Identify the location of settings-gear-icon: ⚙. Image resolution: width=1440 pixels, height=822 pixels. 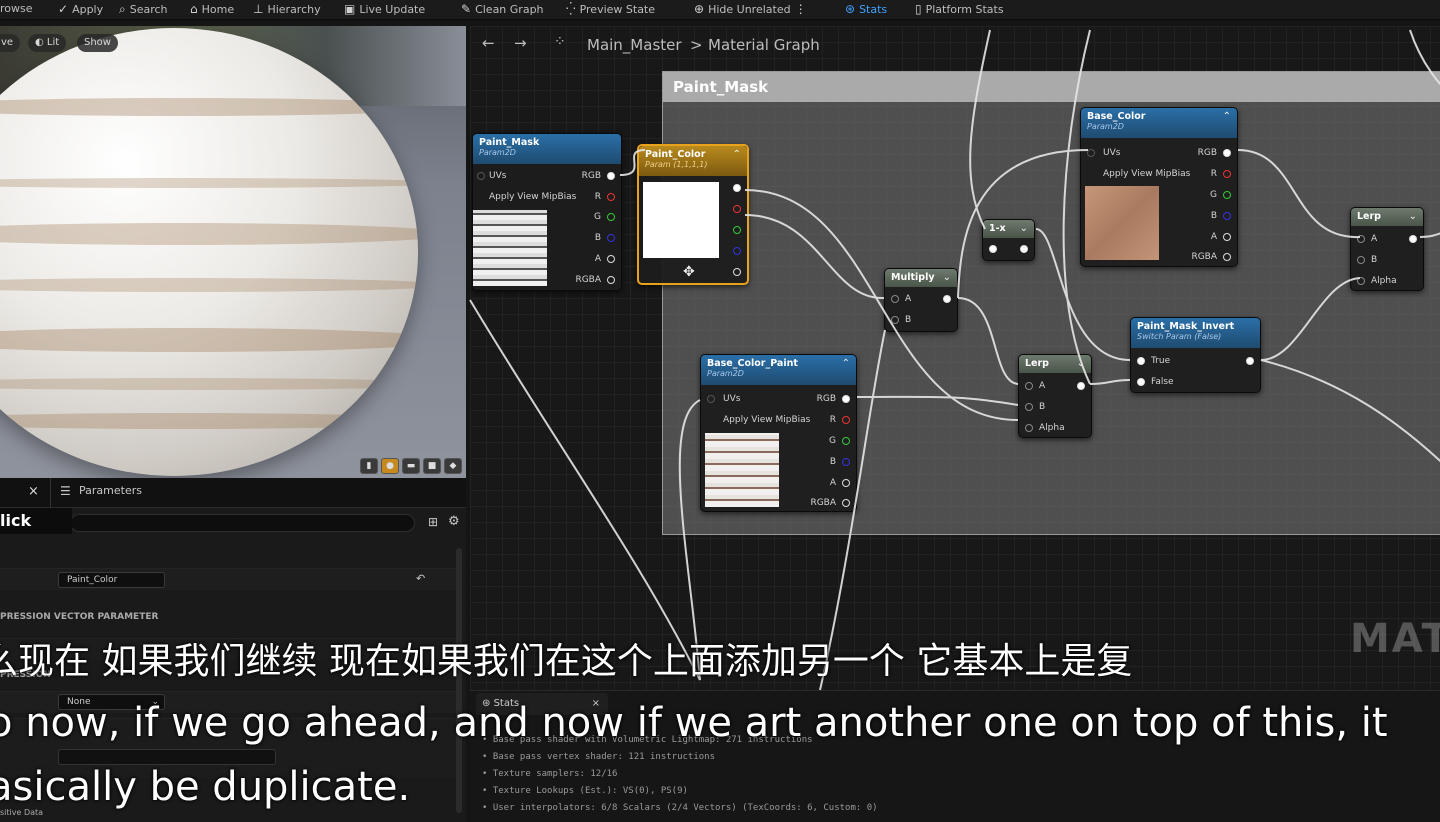
(454, 521).